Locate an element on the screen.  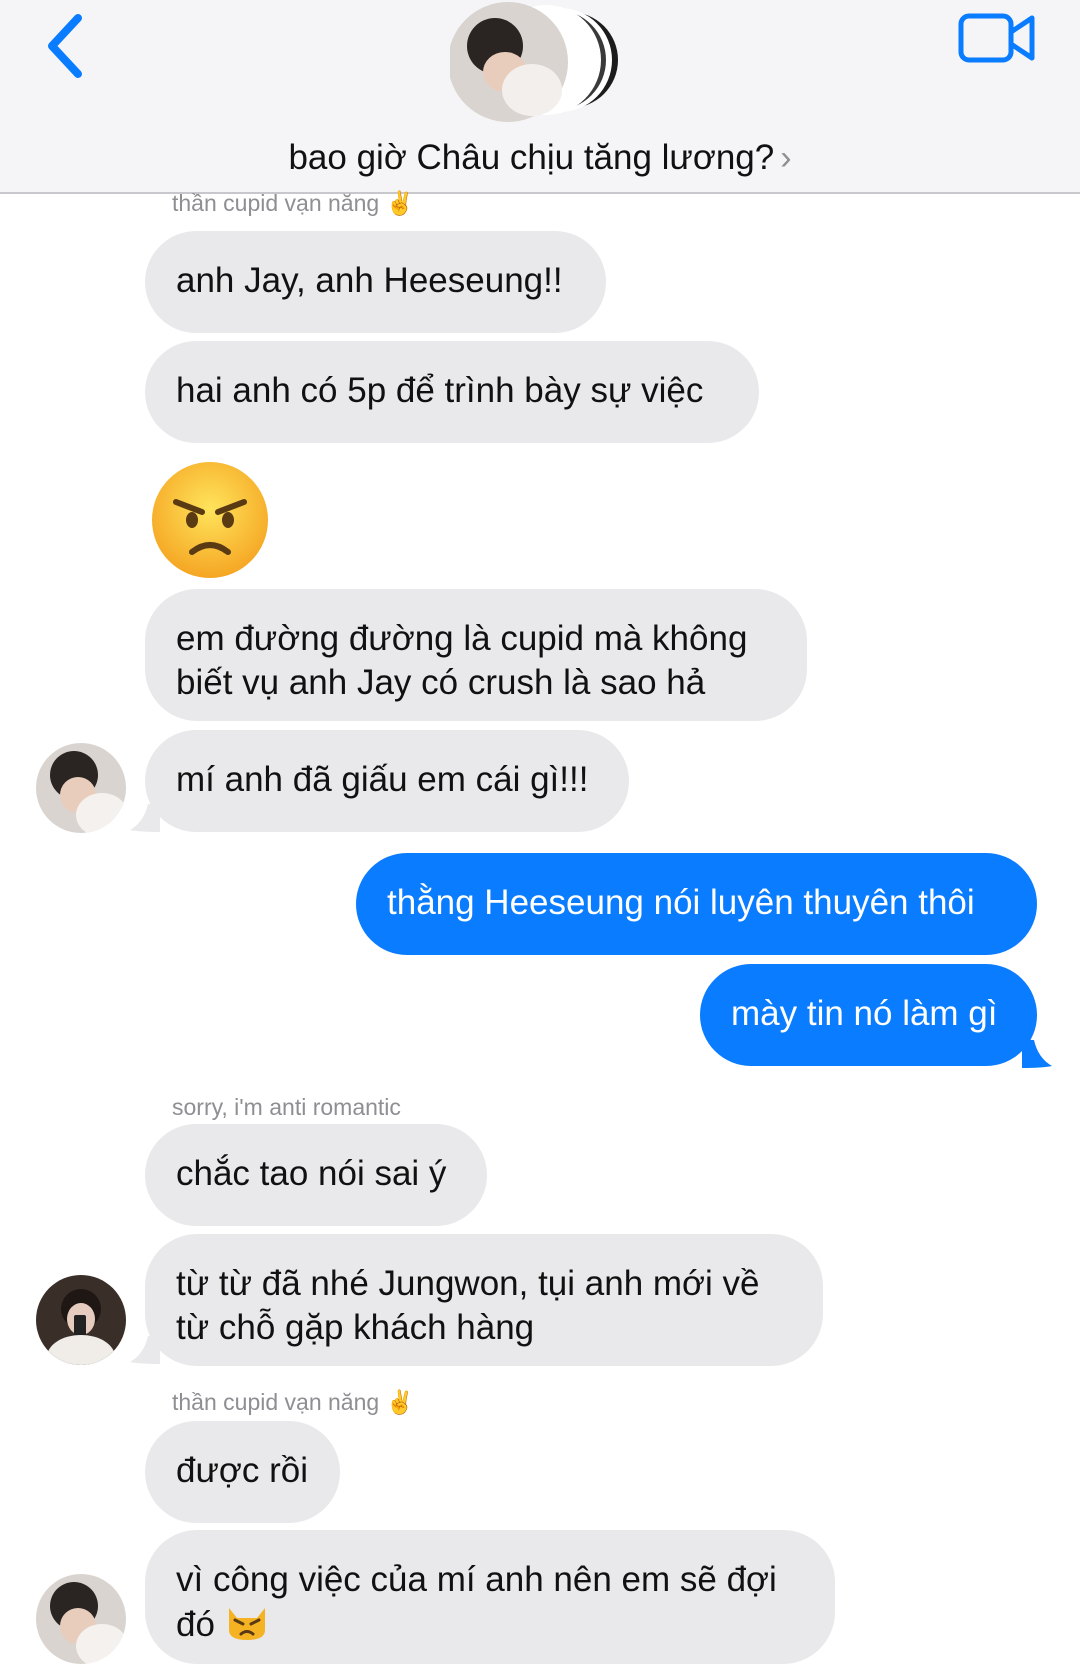
angry-face-icon is located at coordinates (210, 520).